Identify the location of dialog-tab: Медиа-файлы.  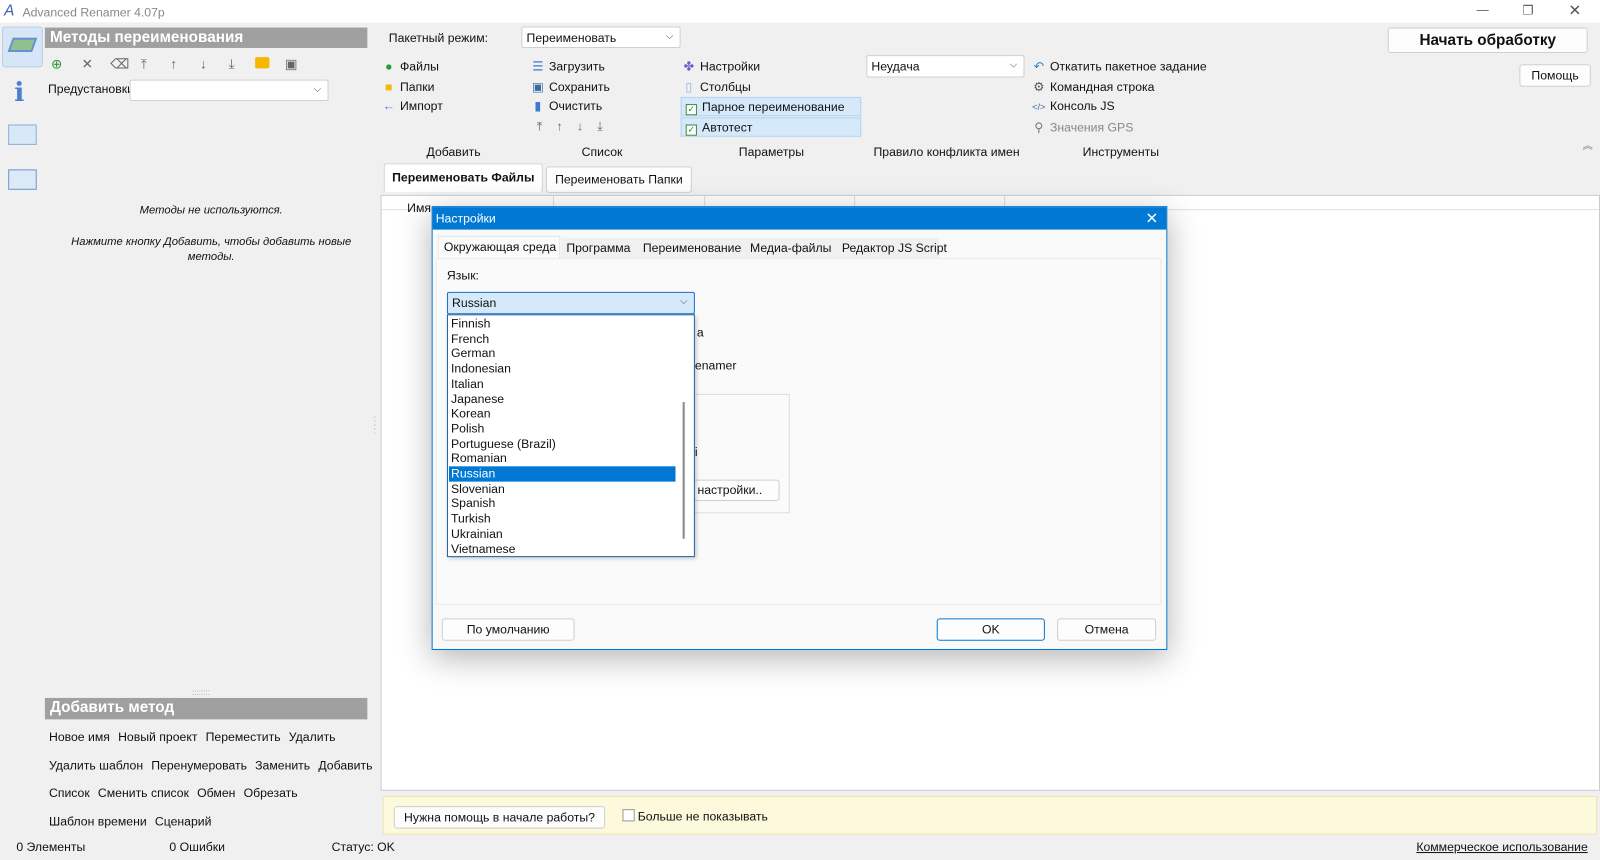
(790, 248).